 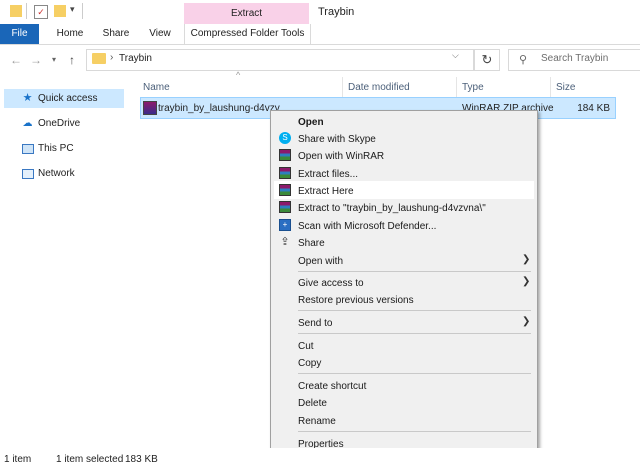 What do you see at coordinates (337, 139) in the screenshot?
I see `menu-item-share-with-skype: Share with Skype` at bounding box center [337, 139].